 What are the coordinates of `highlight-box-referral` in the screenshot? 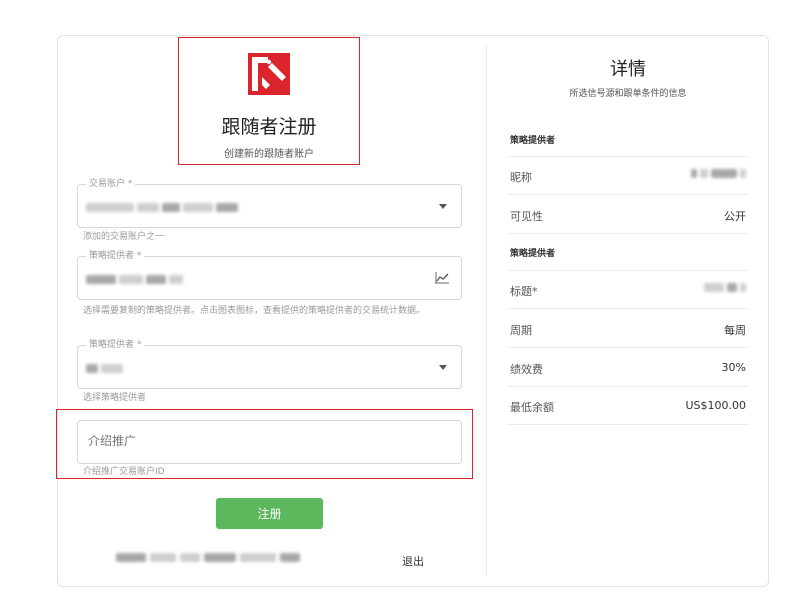 It's located at (264, 444).